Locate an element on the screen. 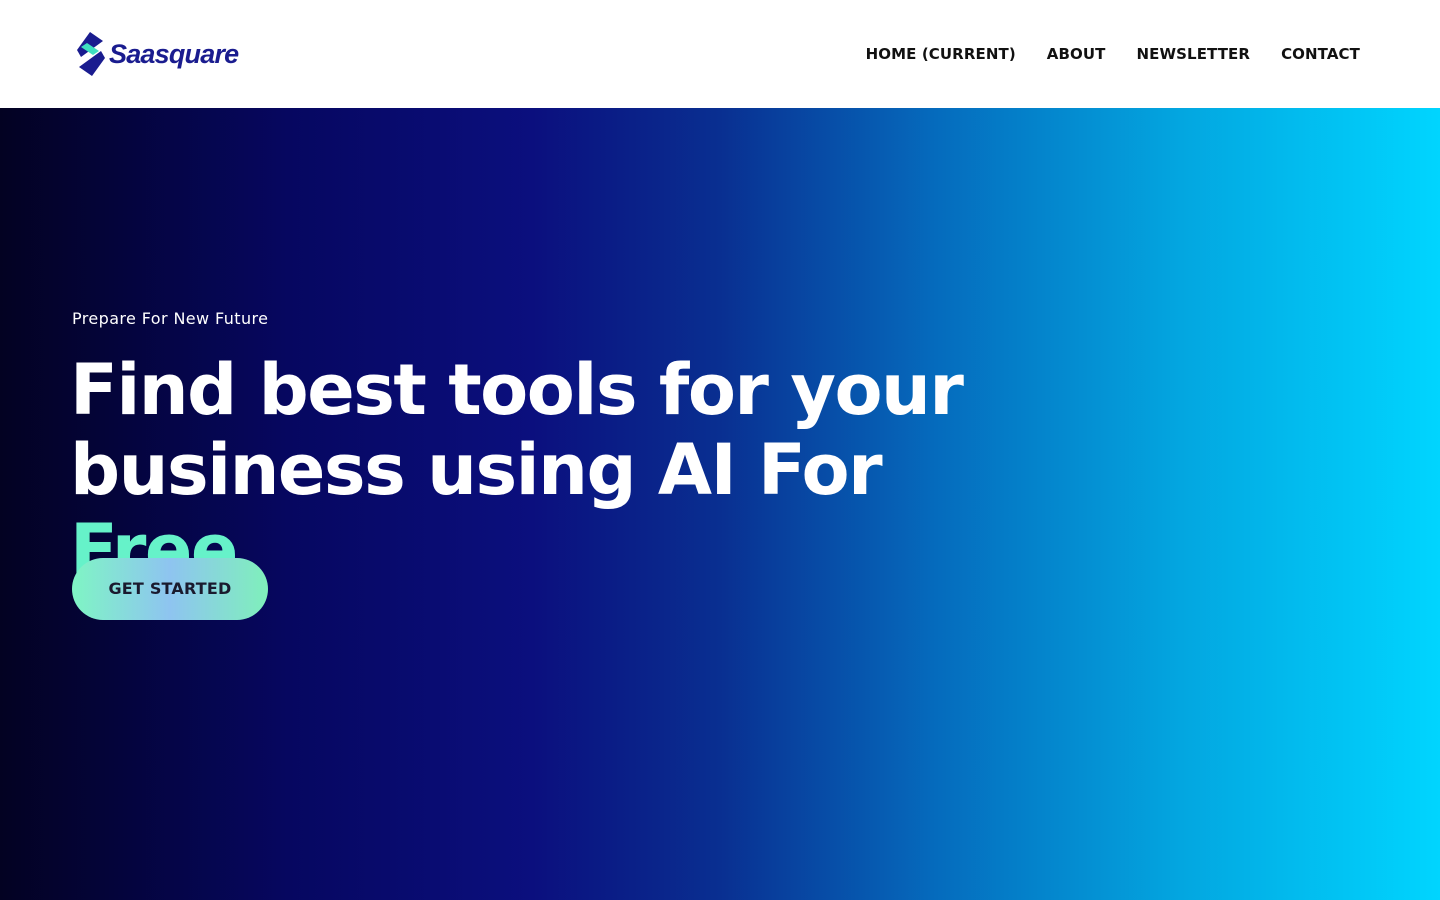 This screenshot has height=900, width=1440. brand-name: Saasquare is located at coordinates (174, 54).